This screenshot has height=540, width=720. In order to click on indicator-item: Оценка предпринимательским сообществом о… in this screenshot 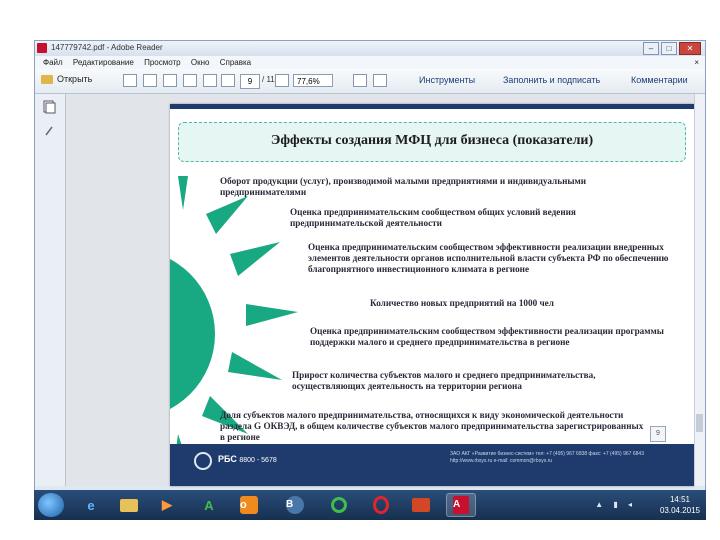, I will do `click(433, 217)`.